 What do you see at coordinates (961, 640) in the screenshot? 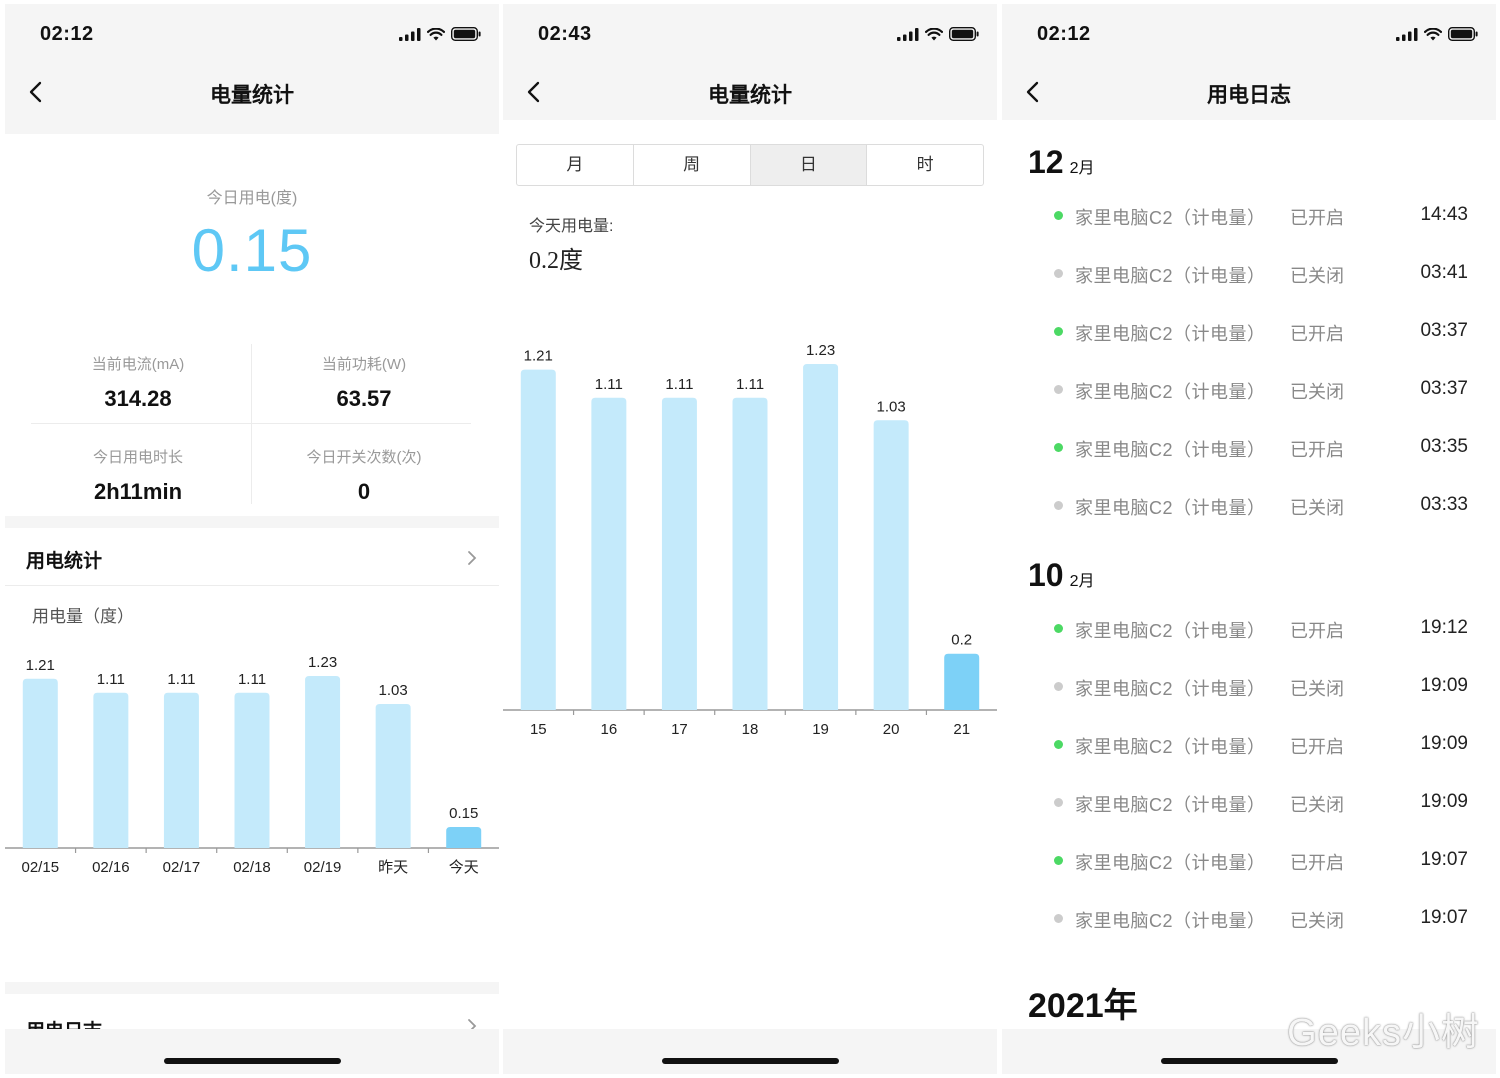
I see `bar-value-label: 0.2` at bounding box center [961, 640].